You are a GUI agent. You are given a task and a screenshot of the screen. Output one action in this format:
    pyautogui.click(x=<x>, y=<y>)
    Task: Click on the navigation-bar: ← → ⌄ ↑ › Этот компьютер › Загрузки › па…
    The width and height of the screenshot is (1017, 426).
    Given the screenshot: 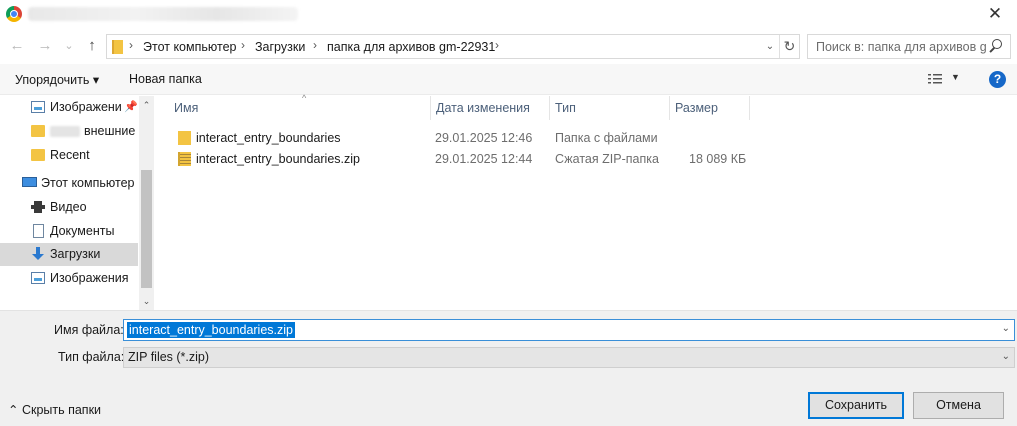 What is the action you would take?
    pyautogui.click(x=508, y=46)
    